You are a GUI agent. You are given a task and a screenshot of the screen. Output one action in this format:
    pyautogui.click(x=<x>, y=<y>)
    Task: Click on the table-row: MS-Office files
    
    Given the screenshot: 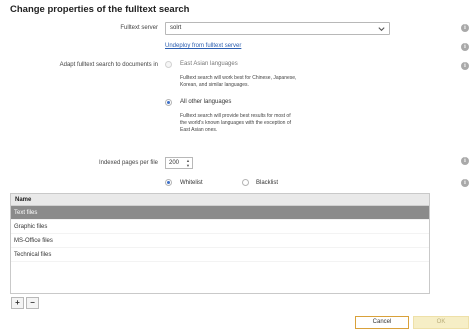 What is the action you would take?
    pyautogui.click(x=220, y=241)
    